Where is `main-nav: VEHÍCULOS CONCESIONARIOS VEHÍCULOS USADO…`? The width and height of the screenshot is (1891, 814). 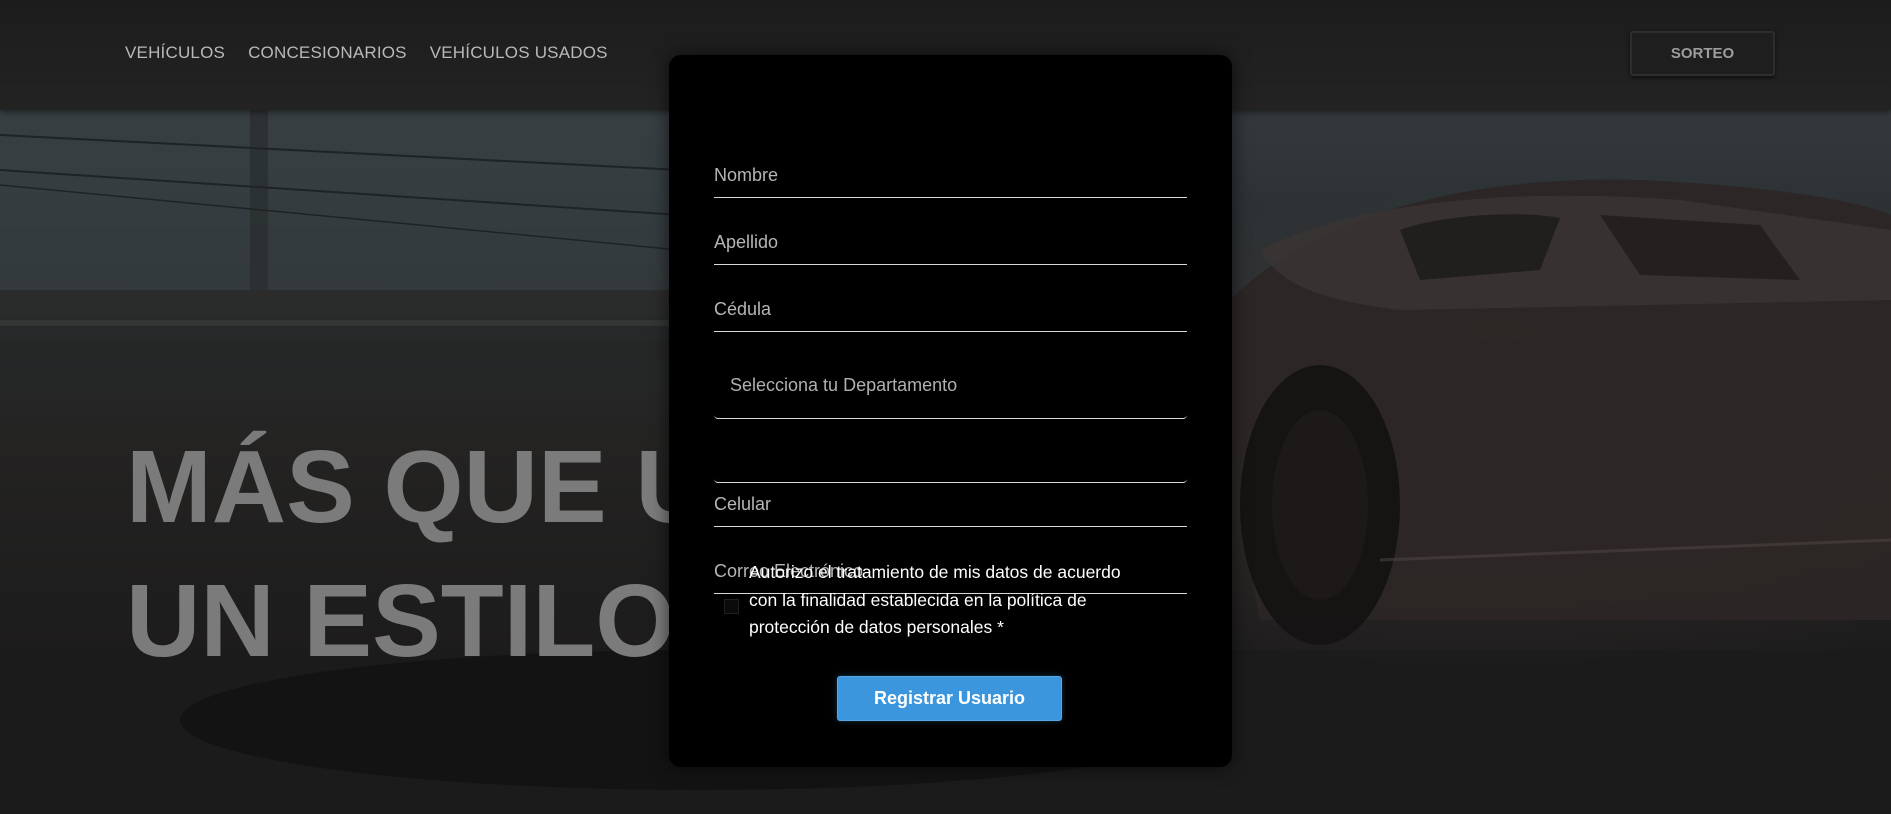
main-nav: VEHÍCULOS CONCESIONARIOS VEHÍCULOS USADO… is located at coordinates (366, 53).